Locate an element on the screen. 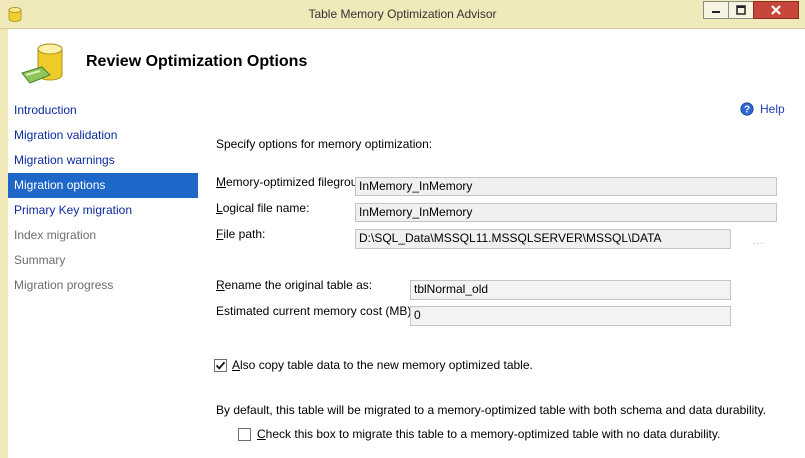  help-icon: ? is located at coordinates (747, 109).